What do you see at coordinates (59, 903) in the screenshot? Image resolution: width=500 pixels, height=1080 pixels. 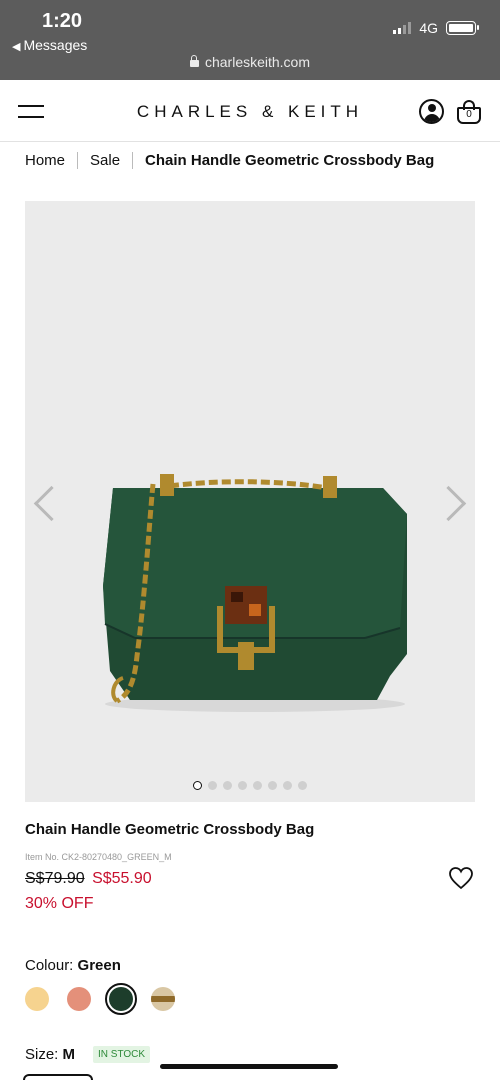 I see `discount-label: 30% OFF` at bounding box center [59, 903].